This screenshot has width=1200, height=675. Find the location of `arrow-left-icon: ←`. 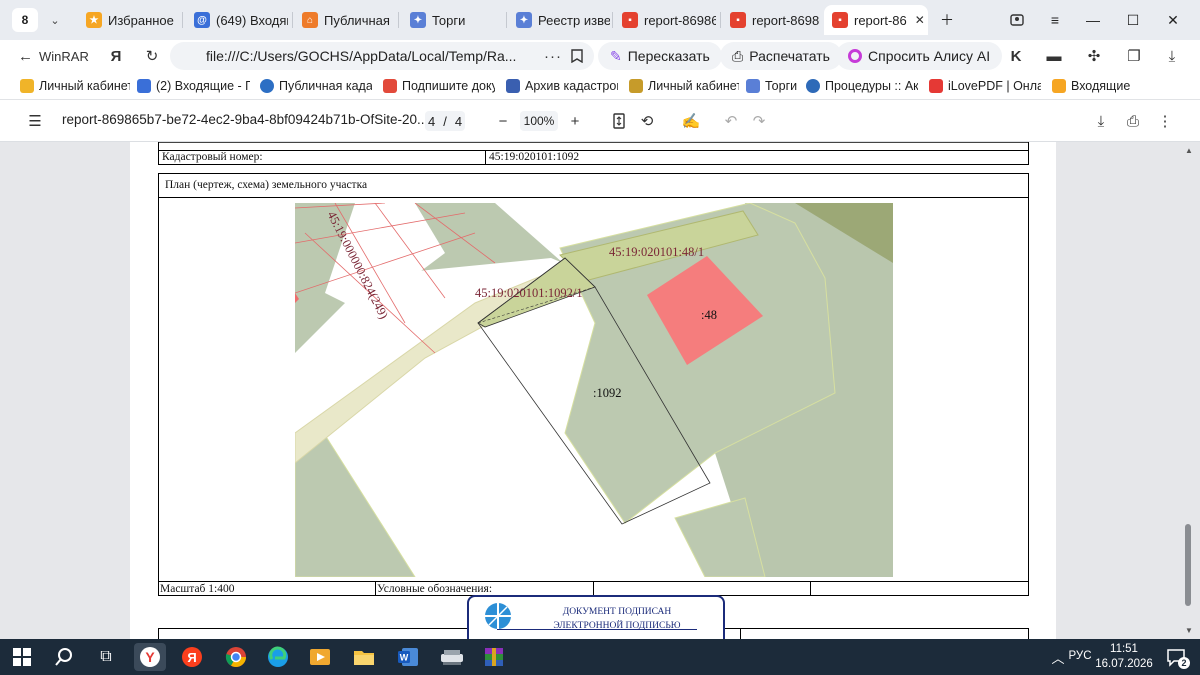

arrow-left-icon: ← is located at coordinates (25, 56).